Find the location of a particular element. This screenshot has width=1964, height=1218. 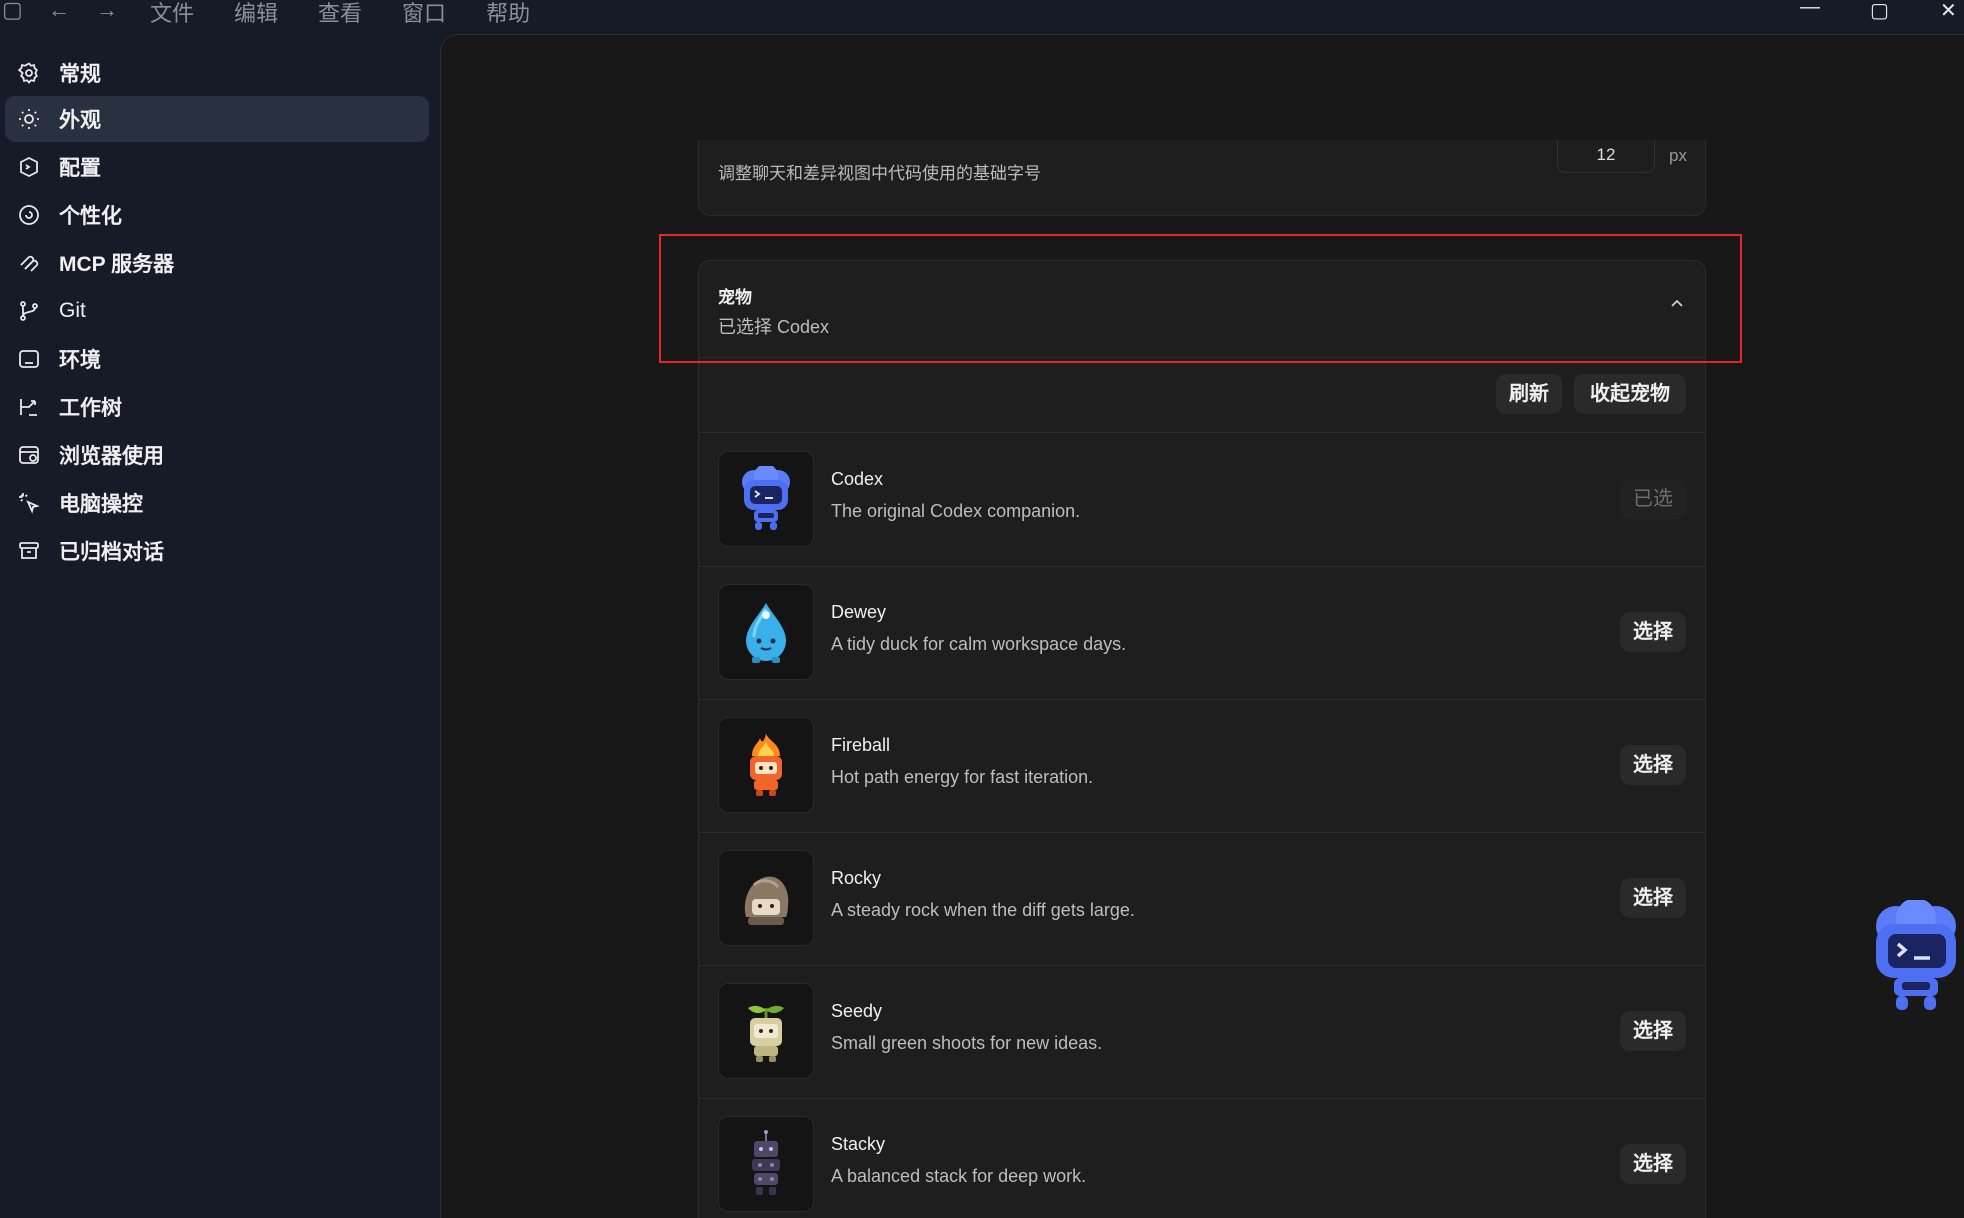

sidebar-item-label: Git is located at coordinates (72, 310).